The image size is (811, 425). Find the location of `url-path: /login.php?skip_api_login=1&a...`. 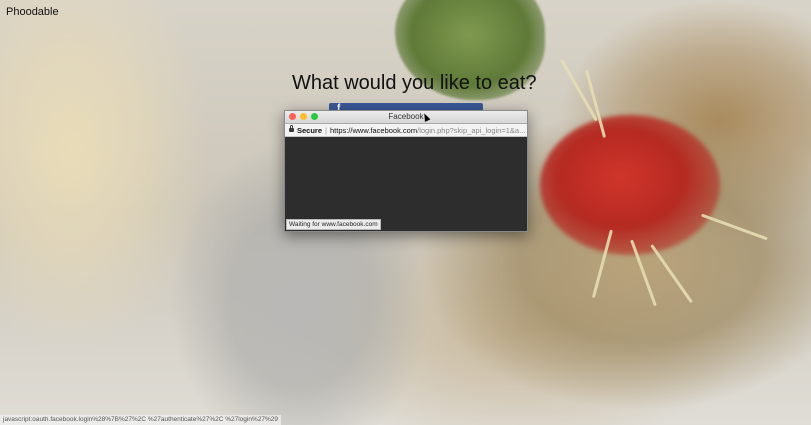

url-path: /login.php?skip_api_login=1&a... is located at coordinates (471, 130).